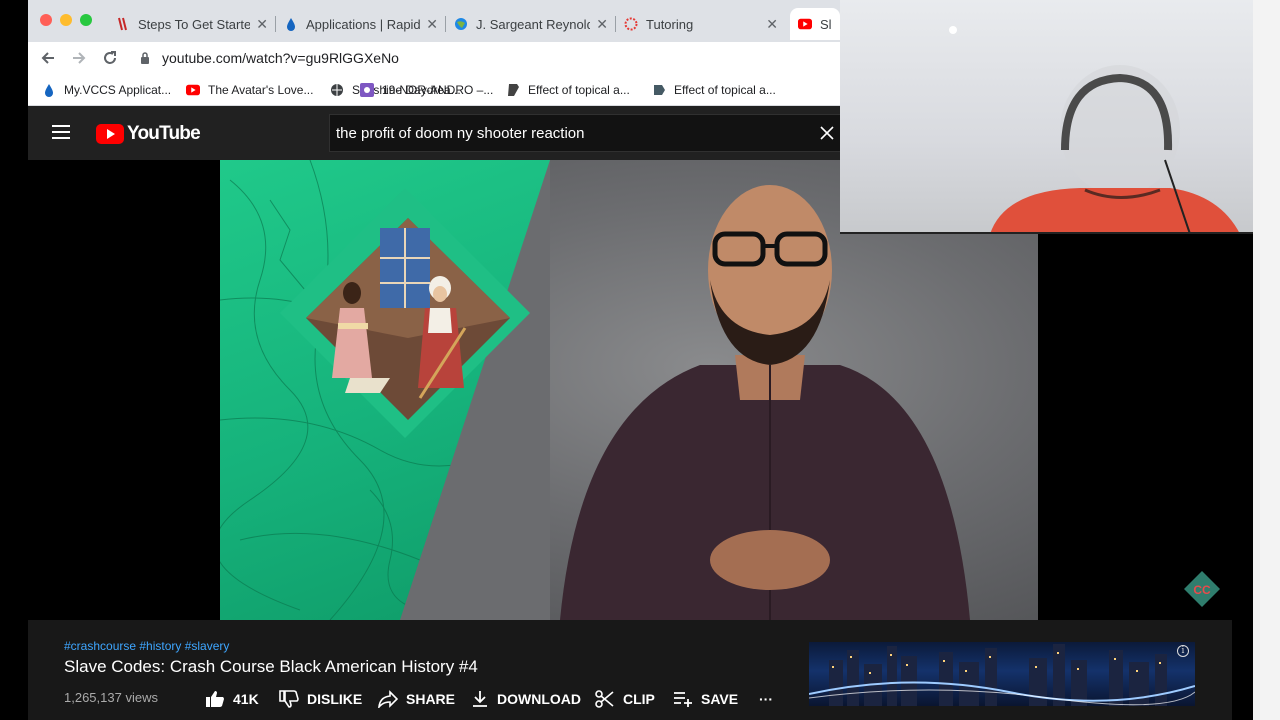 The width and height of the screenshot is (1280, 720). What do you see at coordinates (145, 57) in the screenshot?
I see `lock-icon` at bounding box center [145, 57].